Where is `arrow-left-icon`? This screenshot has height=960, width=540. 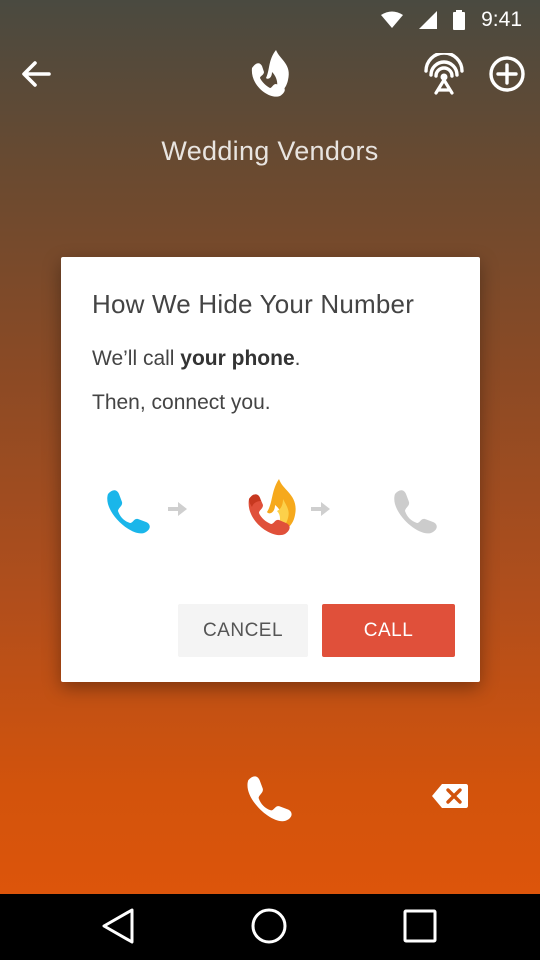
arrow-left-icon is located at coordinates (36, 76).